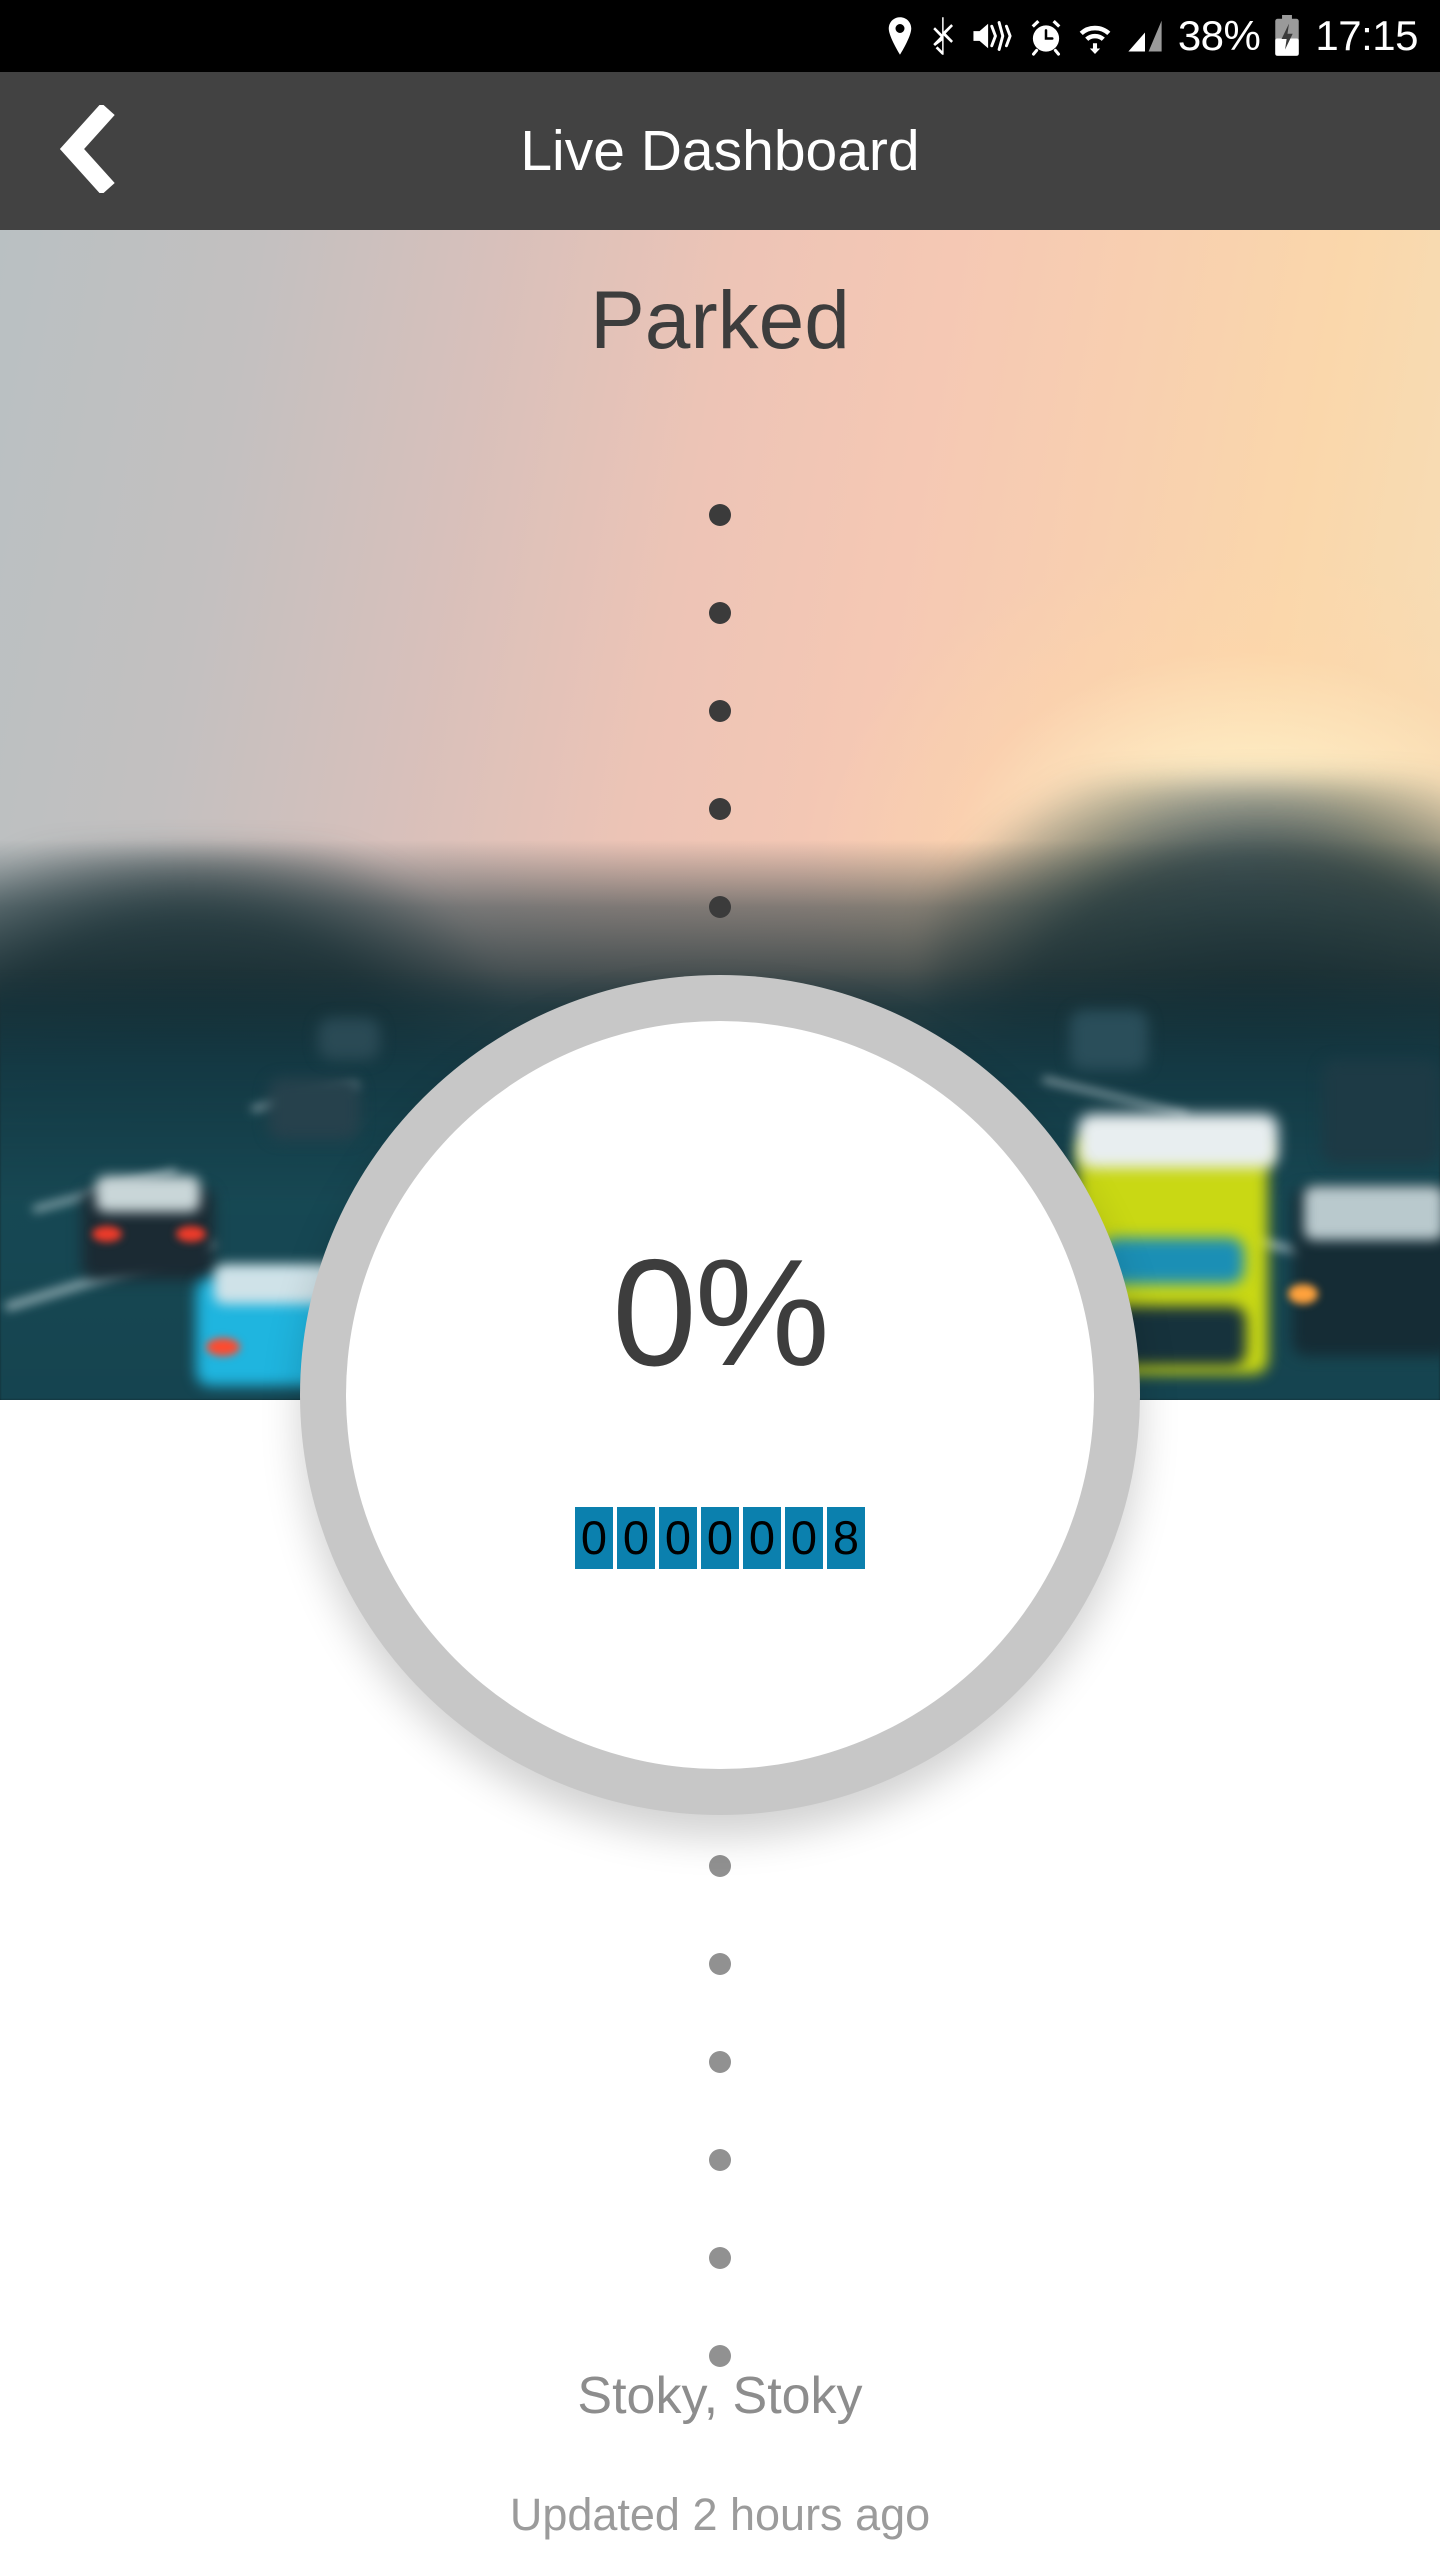  What do you see at coordinates (720, 2396) in the screenshot?
I see `location-label: Stoky, Stoky` at bounding box center [720, 2396].